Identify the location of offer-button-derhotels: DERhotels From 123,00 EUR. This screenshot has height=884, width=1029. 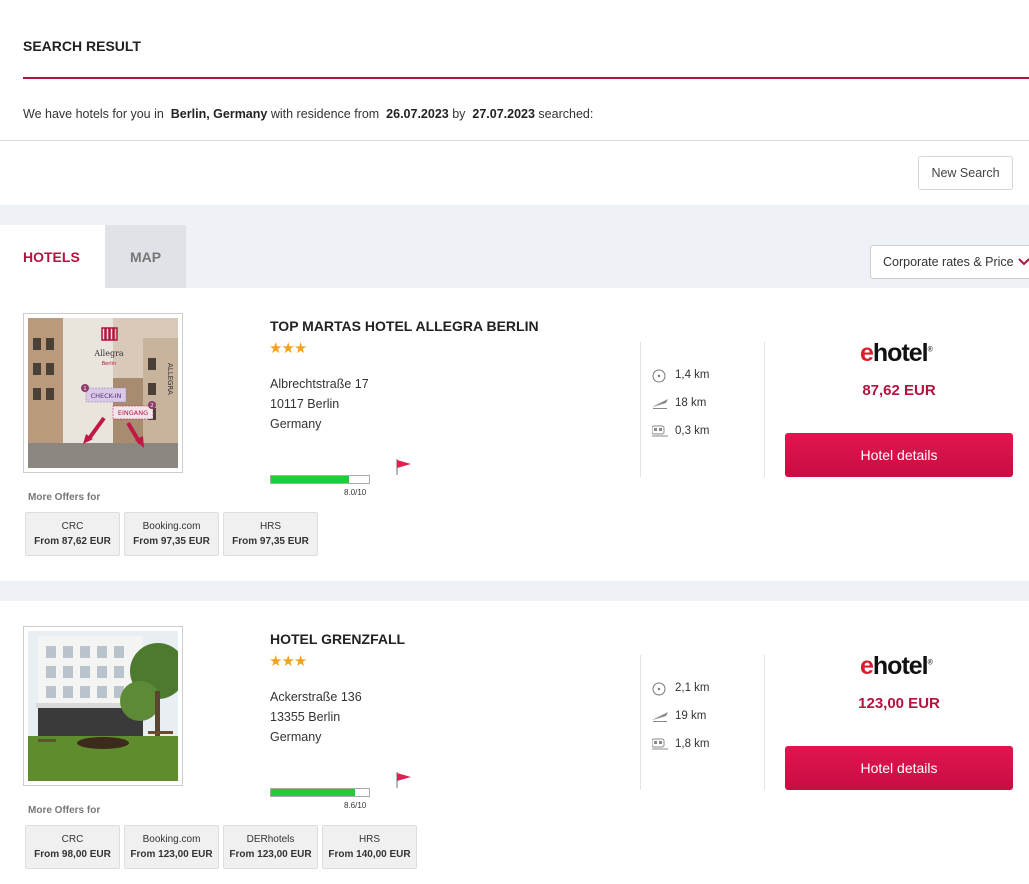
(270, 847).